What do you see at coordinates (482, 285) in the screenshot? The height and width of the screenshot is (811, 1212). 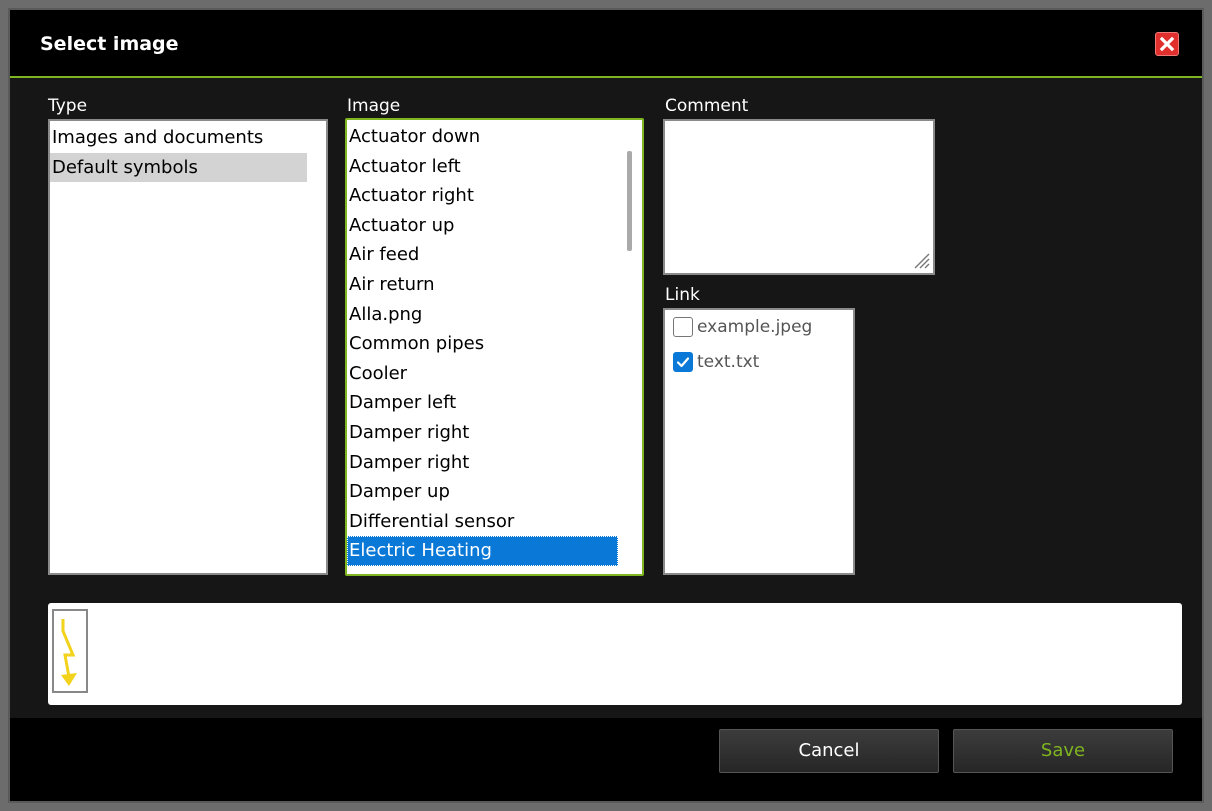 I see `image-item: Air return` at bounding box center [482, 285].